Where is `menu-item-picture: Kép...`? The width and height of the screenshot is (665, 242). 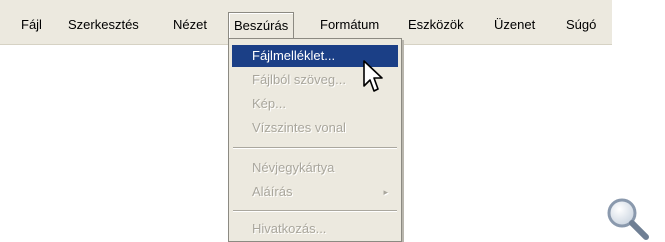
menu-item-picture: Kép... is located at coordinates (315, 104).